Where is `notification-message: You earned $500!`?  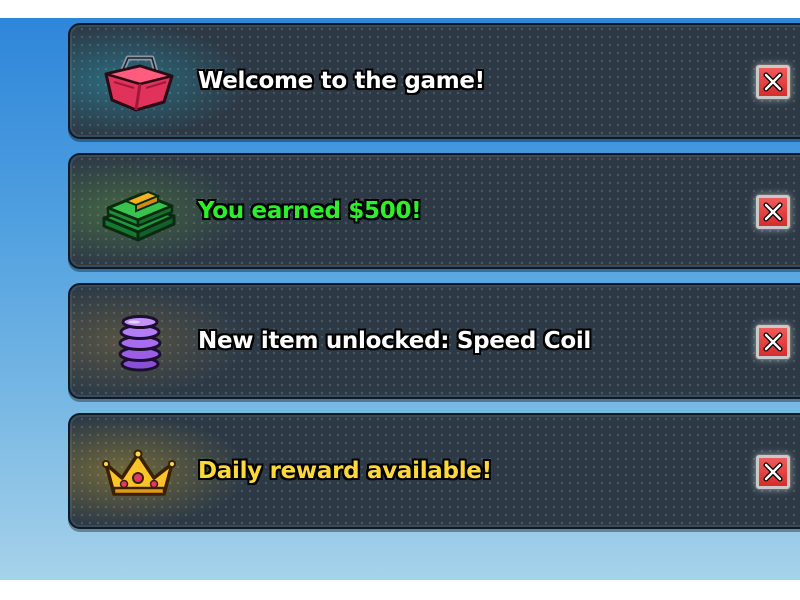 notification-message: You earned $500! is located at coordinates (310, 211).